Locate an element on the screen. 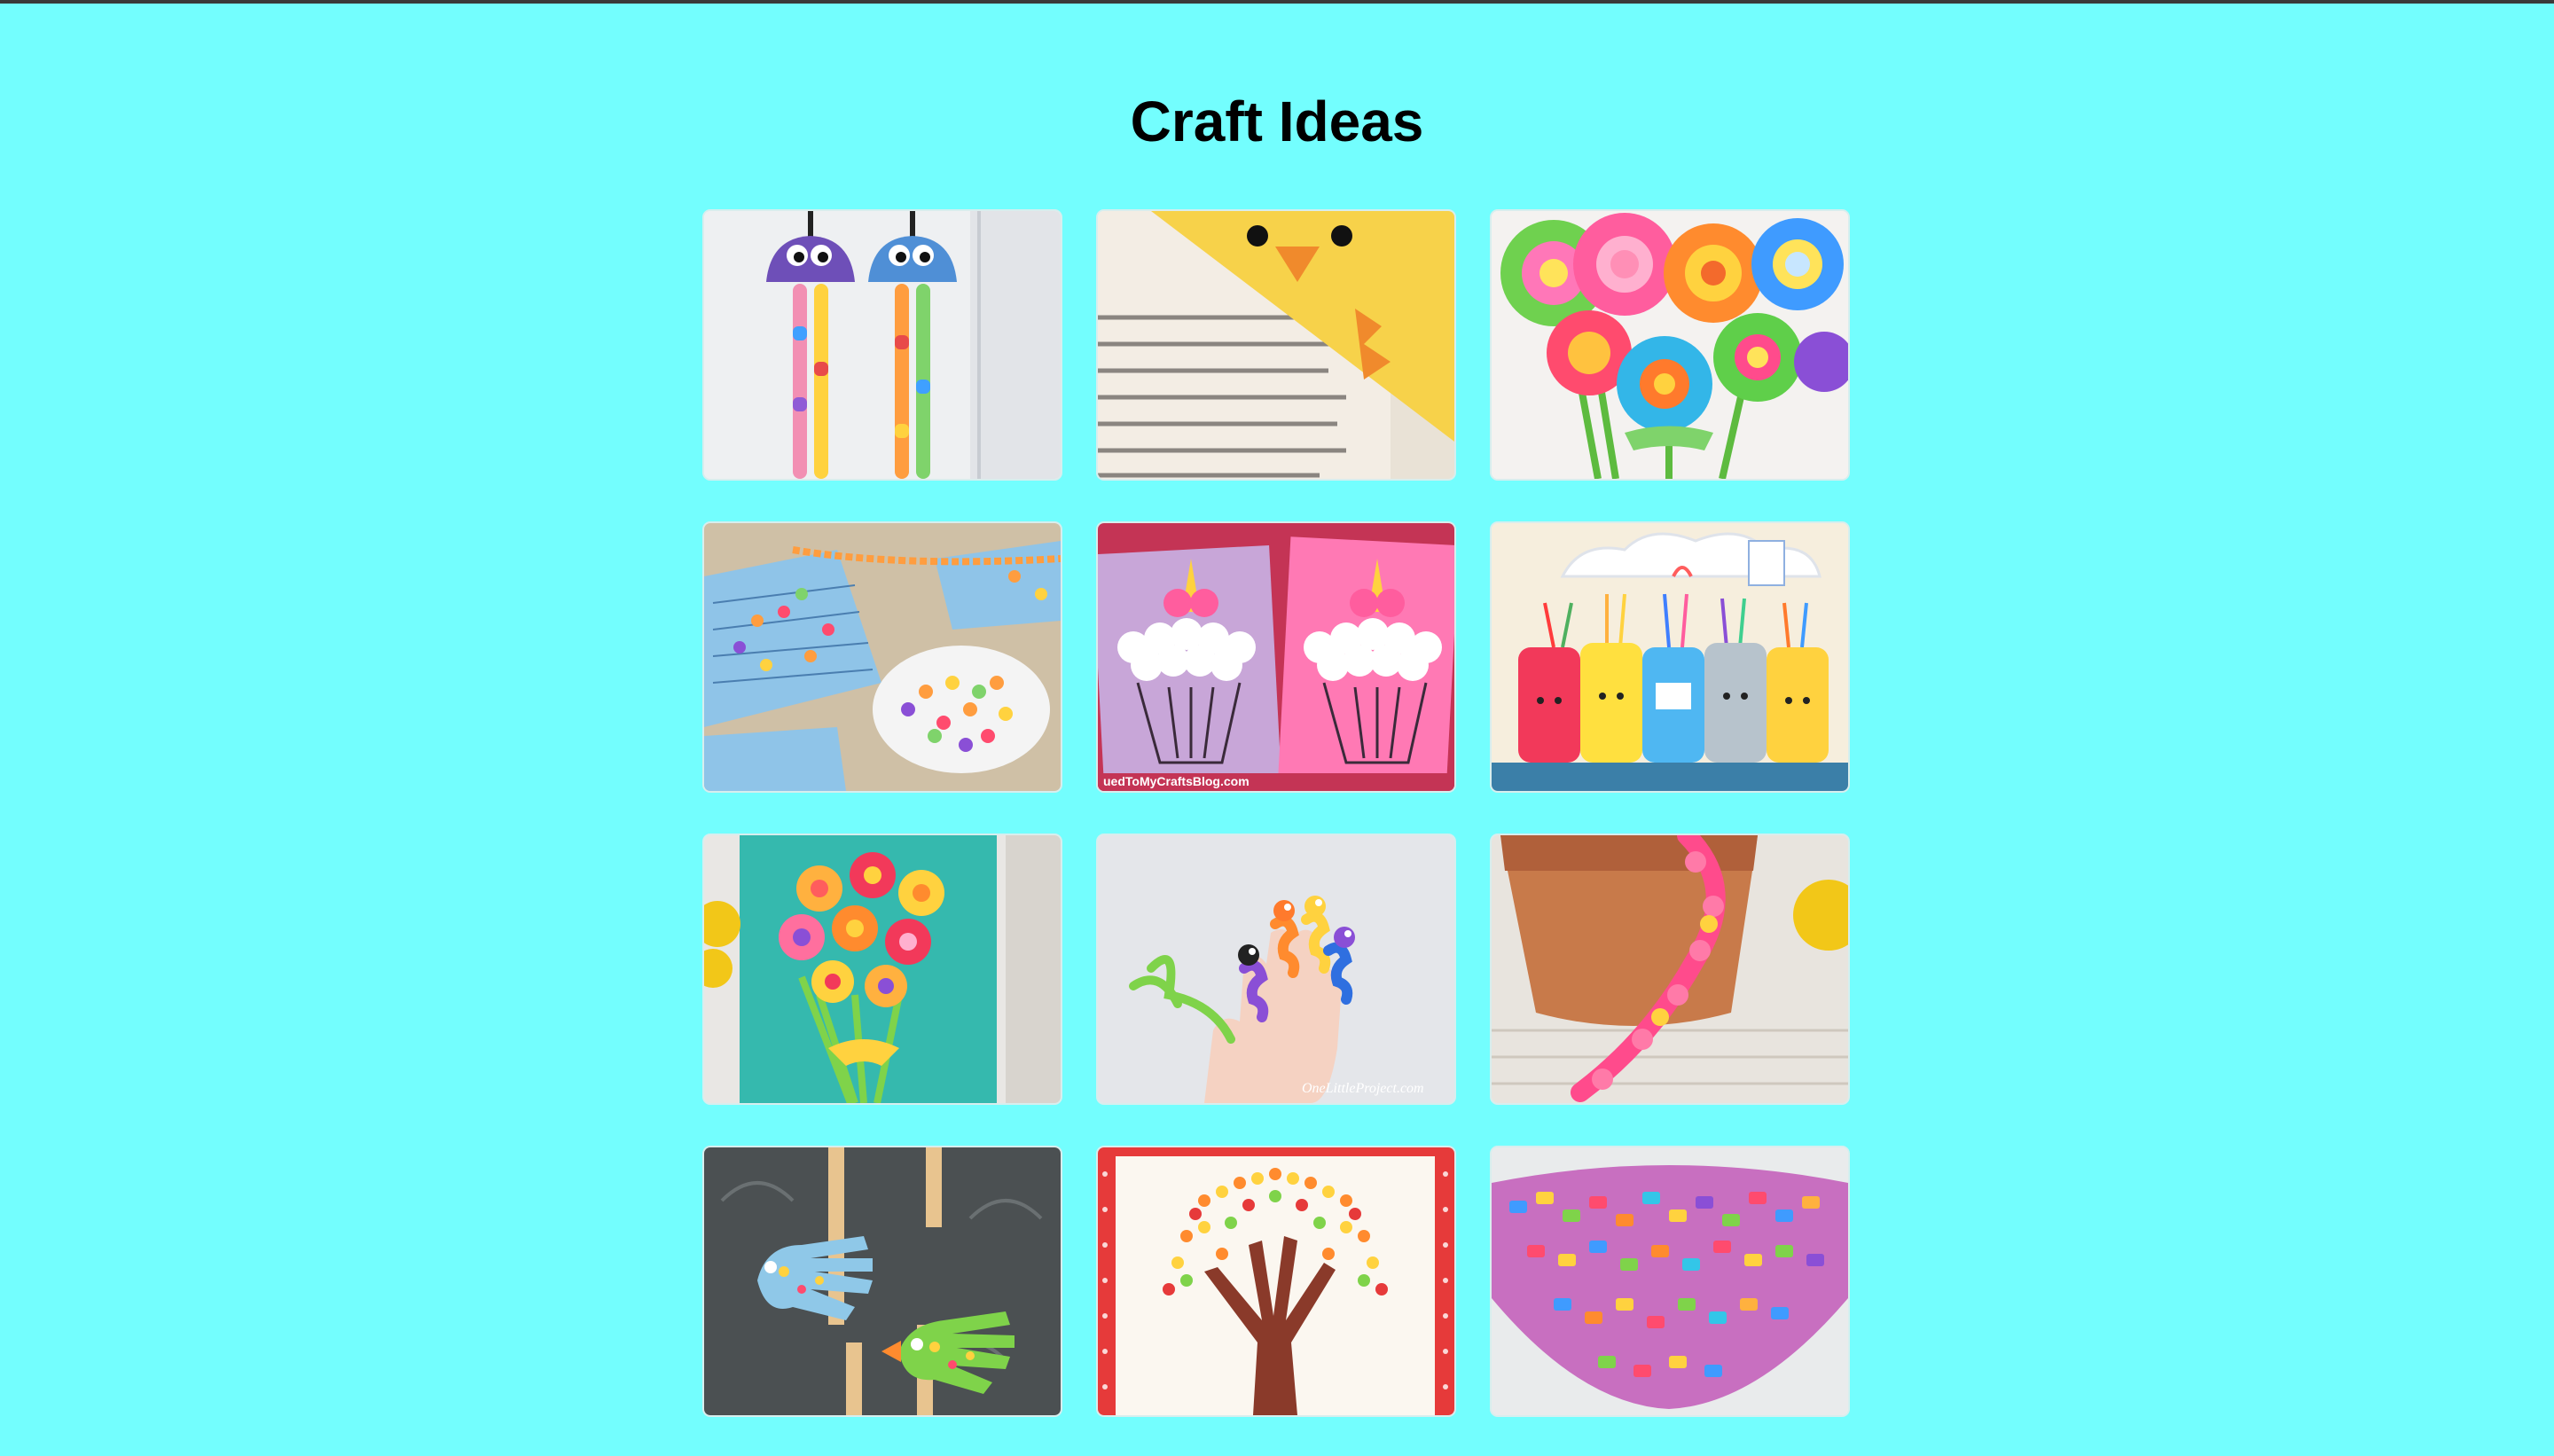 Image resolution: width=2554 pixels, height=1456 pixels. gallery-item: OneLittleProject.com is located at coordinates (1276, 969).